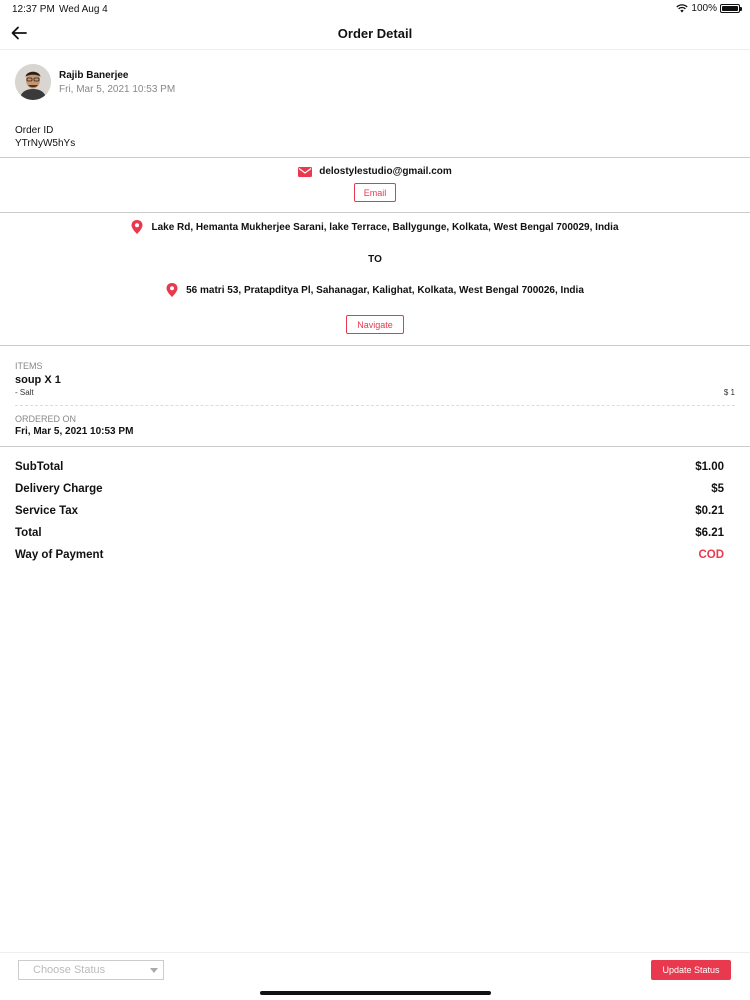 The width and height of the screenshot is (750, 1000). What do you see at coordinates (117, 89) in the screenshot?
I see `customer-order-date: Fri, Mar 5, 2021 10:53 PM` at bounding box center [117, 89].